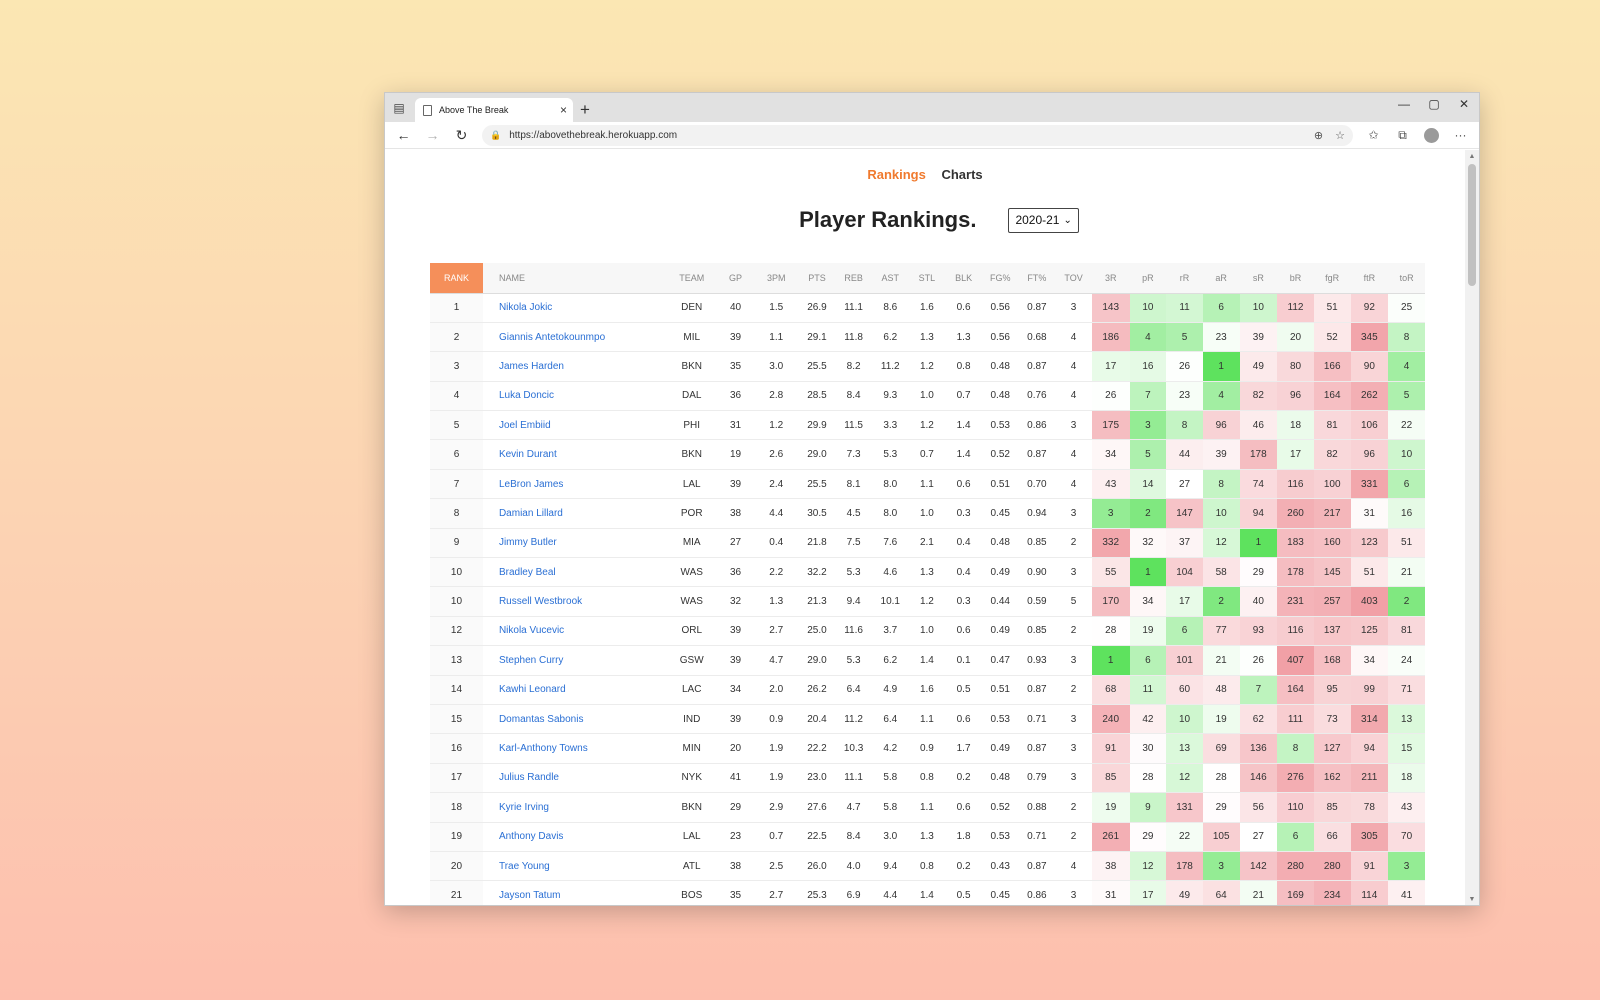 The width and height of the screenshot is (1600, 1000). Describe the element at coordinates (927, 601) in the screenshot. I see `stat-cell: 1.2` at that location.